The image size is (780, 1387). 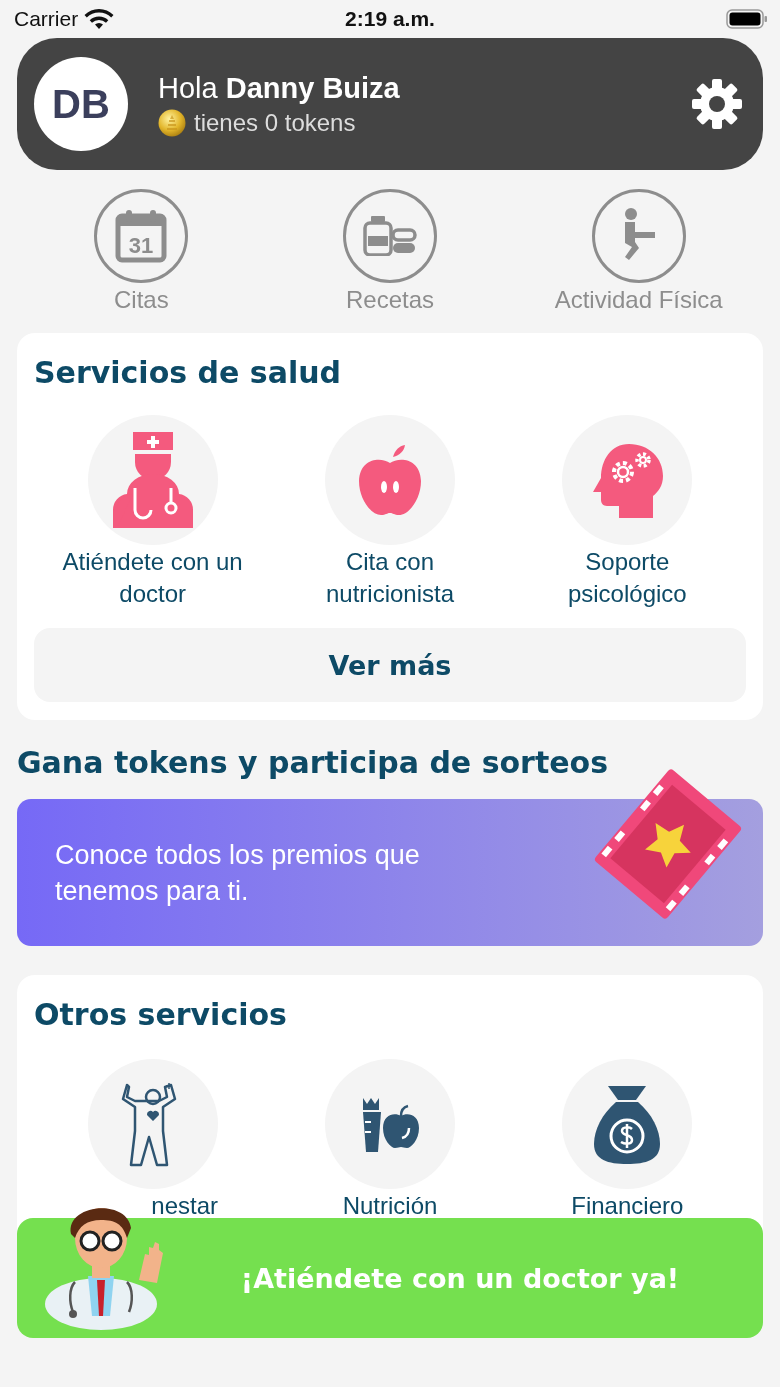 I want to click on coin-icon, so click(x=172, y=122).